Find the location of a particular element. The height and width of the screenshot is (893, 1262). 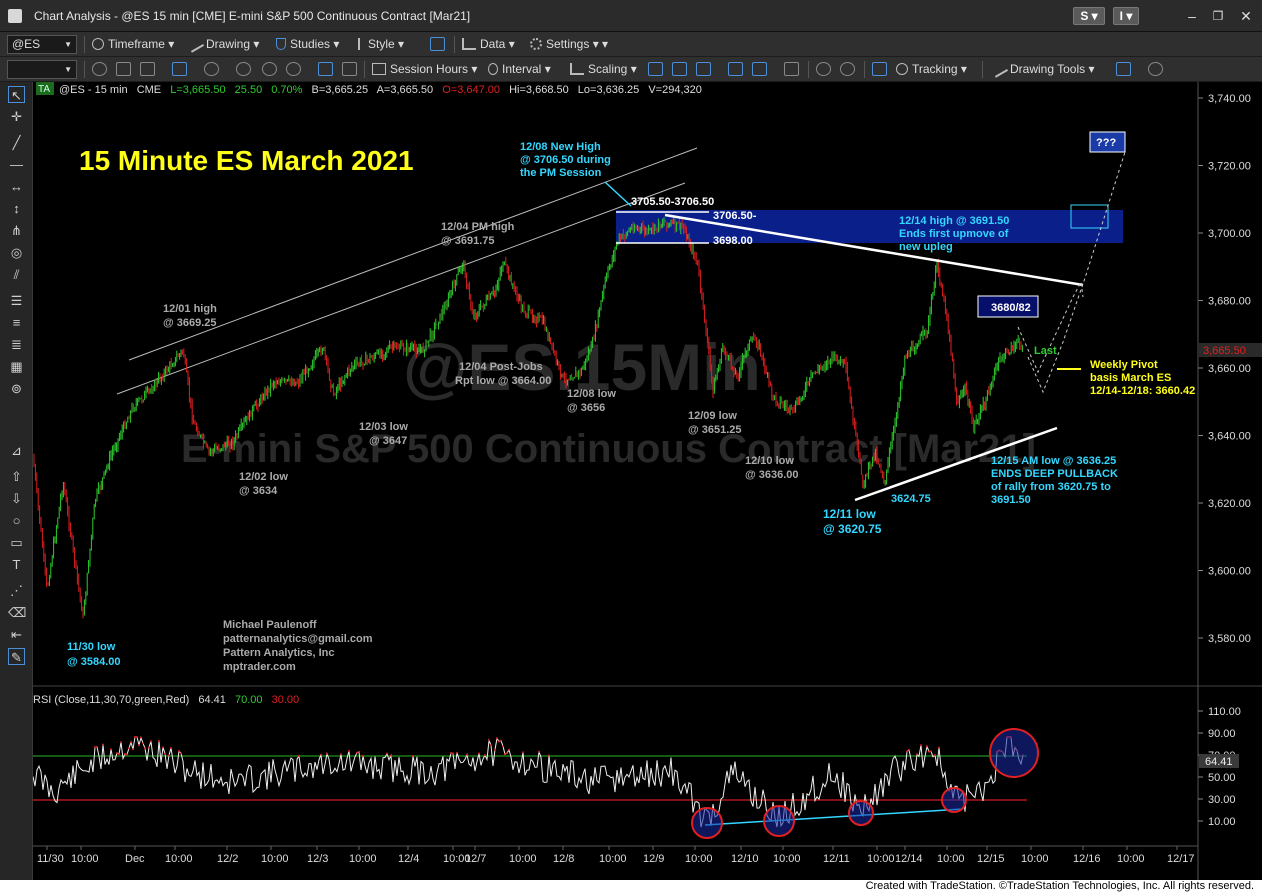

svg-text: @ 3691.75 is located at coordinates (468, 241).